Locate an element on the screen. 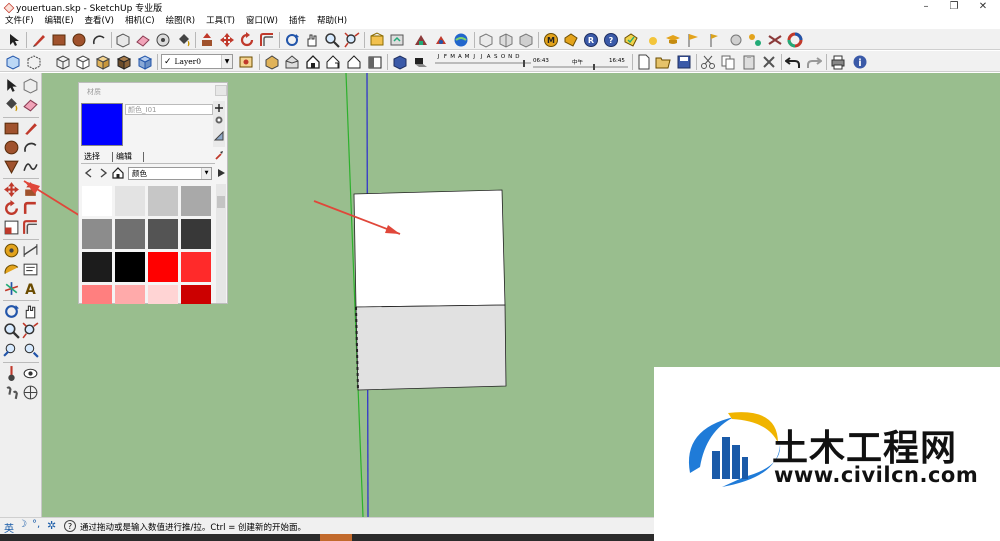 This screenshot has width=1000, height=541. tab-edit: 编辑 is located at coordinates (124, 156).